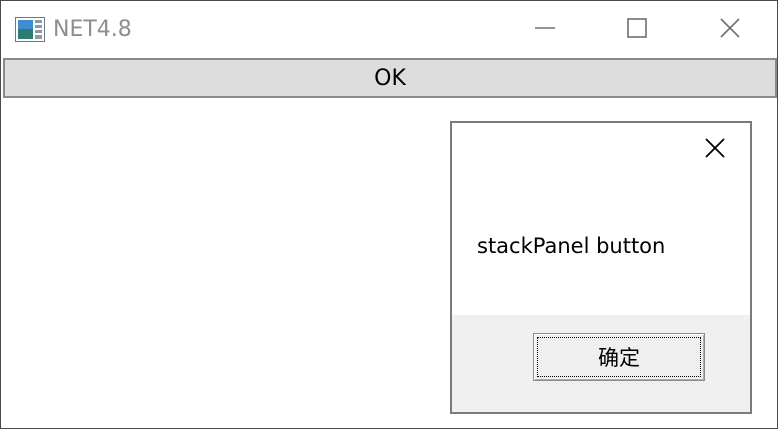 The height and width of the screenshot is (429, 778). I want to click on title-bar: NET4.8, so click(389, 29).